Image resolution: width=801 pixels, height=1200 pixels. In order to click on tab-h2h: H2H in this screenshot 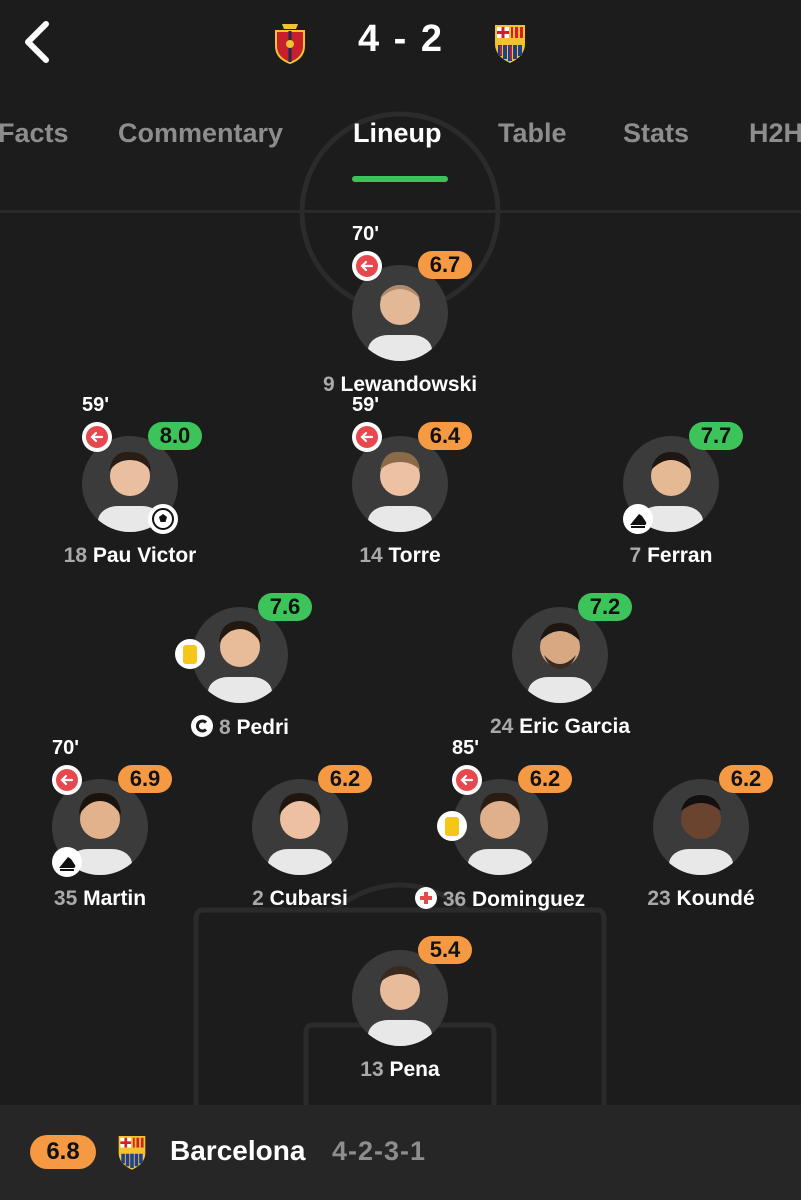, I will do `click(775, 133)`.